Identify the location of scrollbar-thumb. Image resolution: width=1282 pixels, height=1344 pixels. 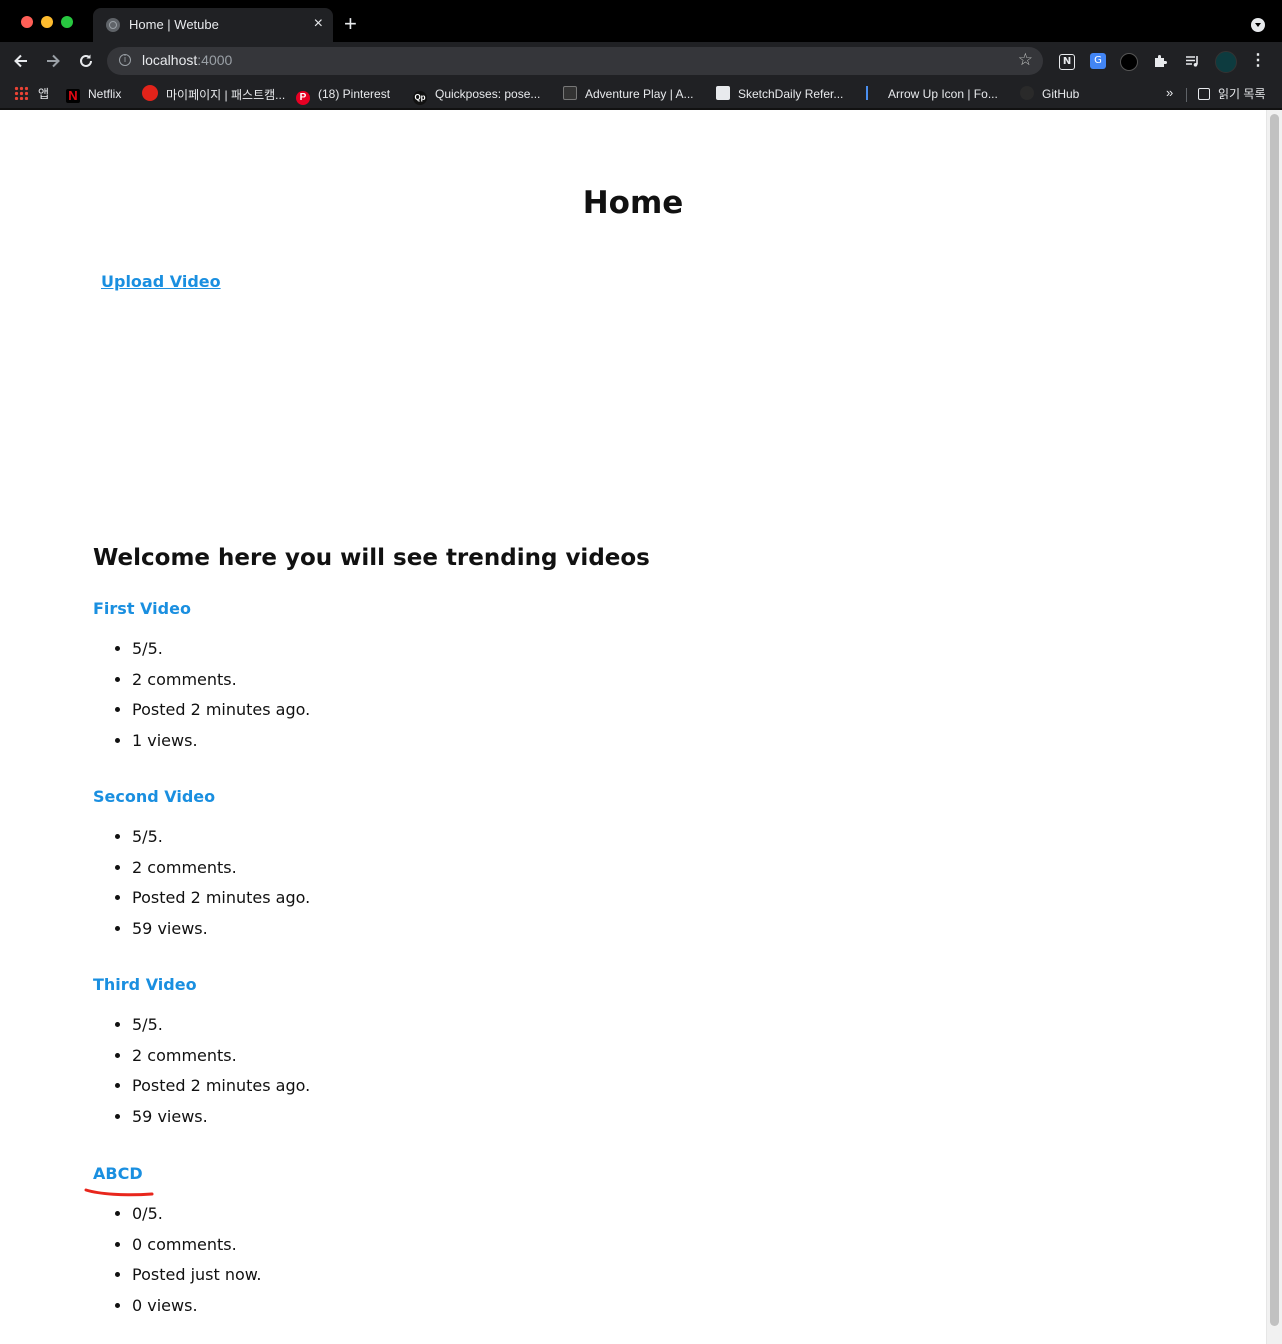
(1274, 720).